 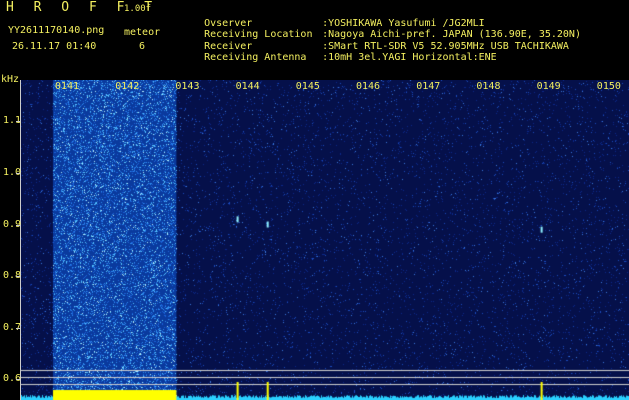 I want to click on y-axis-unit: kHz, so click(x=10, y=79).